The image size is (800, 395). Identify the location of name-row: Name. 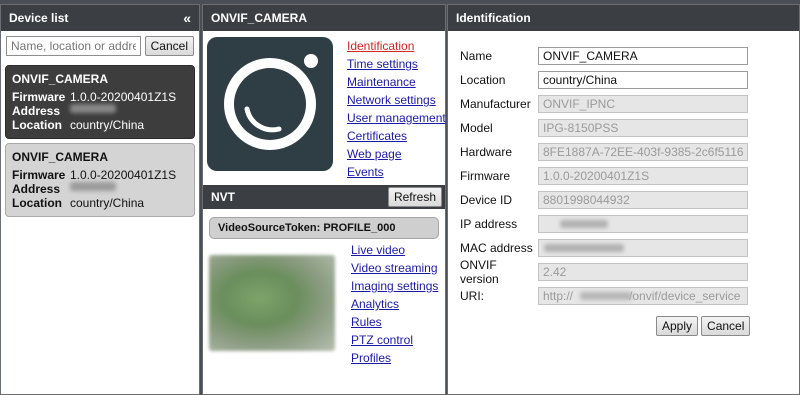
(604, 56).